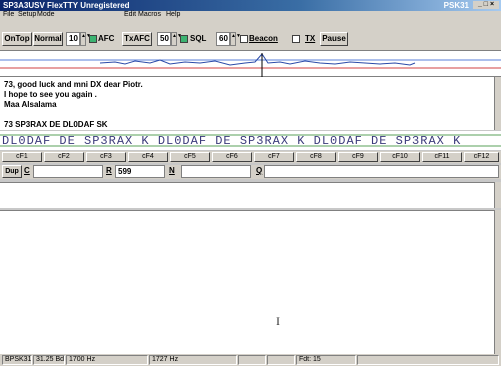 This screenshot has width=501, height=366. Describe the element at coordinates (216, 171) in the screenshot. I see `name-field` at that location.